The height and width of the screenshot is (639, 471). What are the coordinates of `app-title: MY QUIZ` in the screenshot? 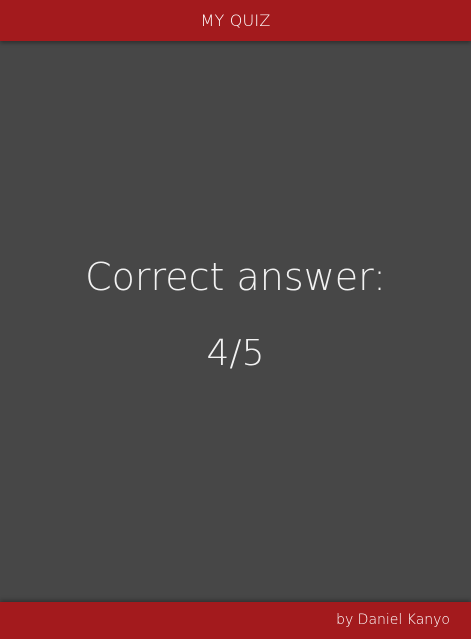 It's located at (235, 20).